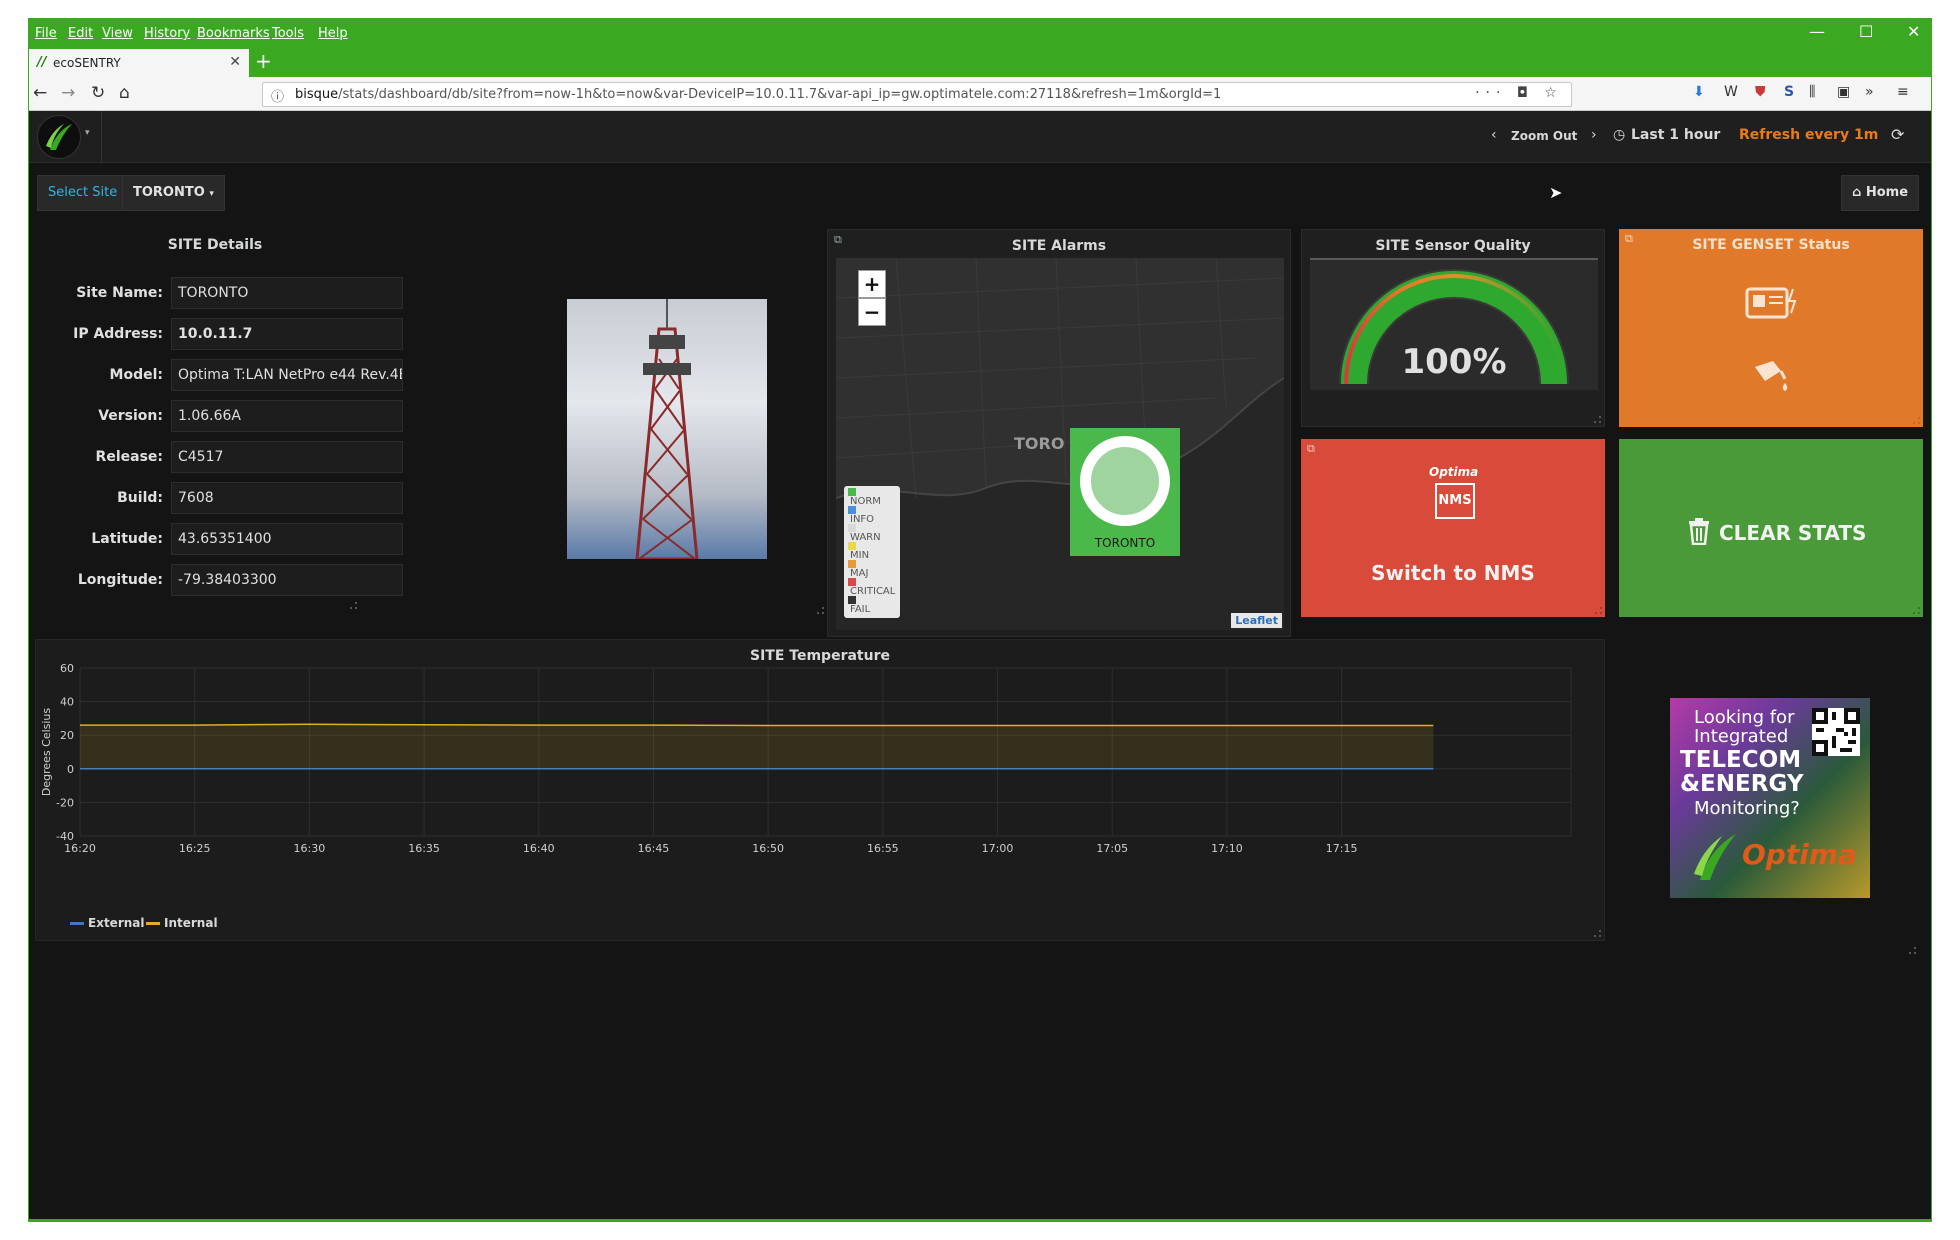  I want to click on leaflet-attribution: Leaflet, so click(1256, 620).